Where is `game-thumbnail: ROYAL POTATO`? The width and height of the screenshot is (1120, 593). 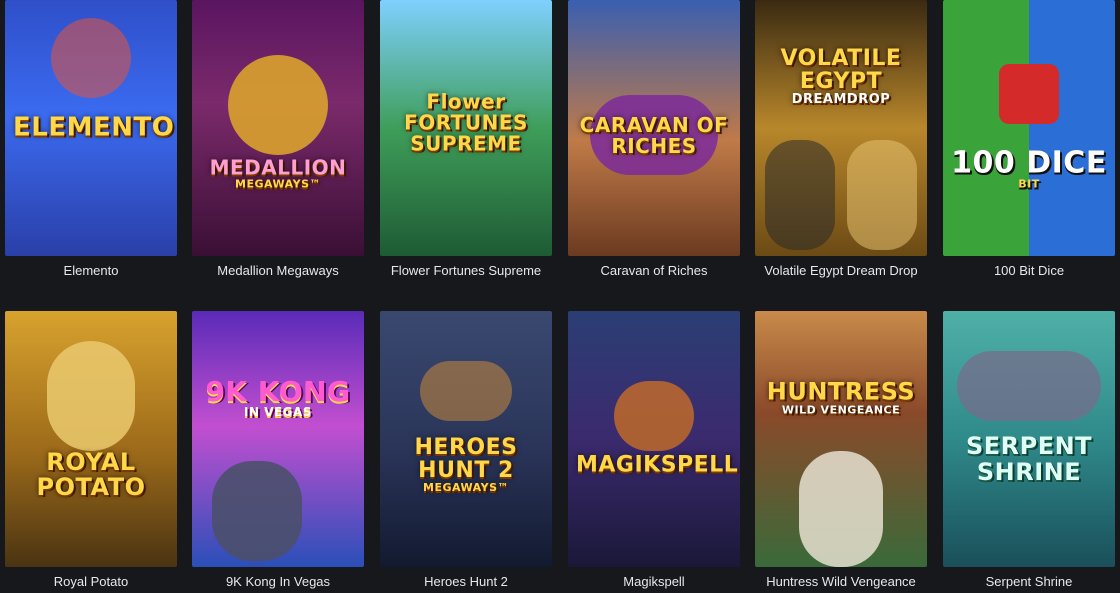 game-thumbnail: ROYAL POTATO is located at coordinates (91, 439).